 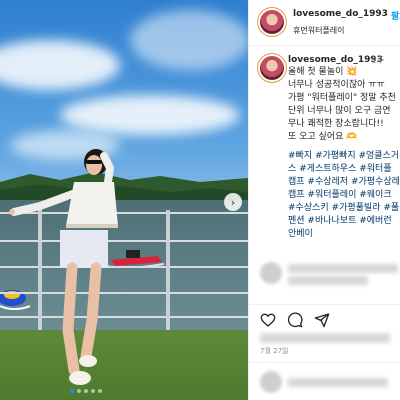 I want to click on hashtag-line: 스 #게스트하우스 #워터플, so click(x=340, y=169).